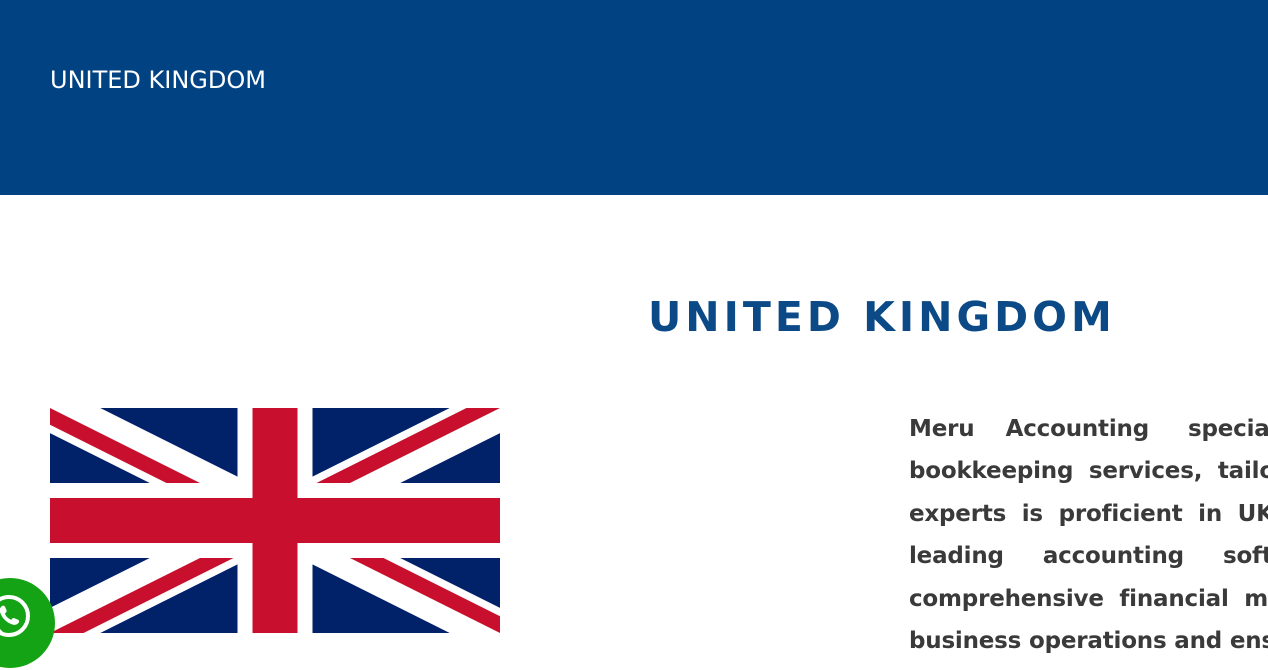  I want to click on desc-word: bookkeeping, so click(991, 471).